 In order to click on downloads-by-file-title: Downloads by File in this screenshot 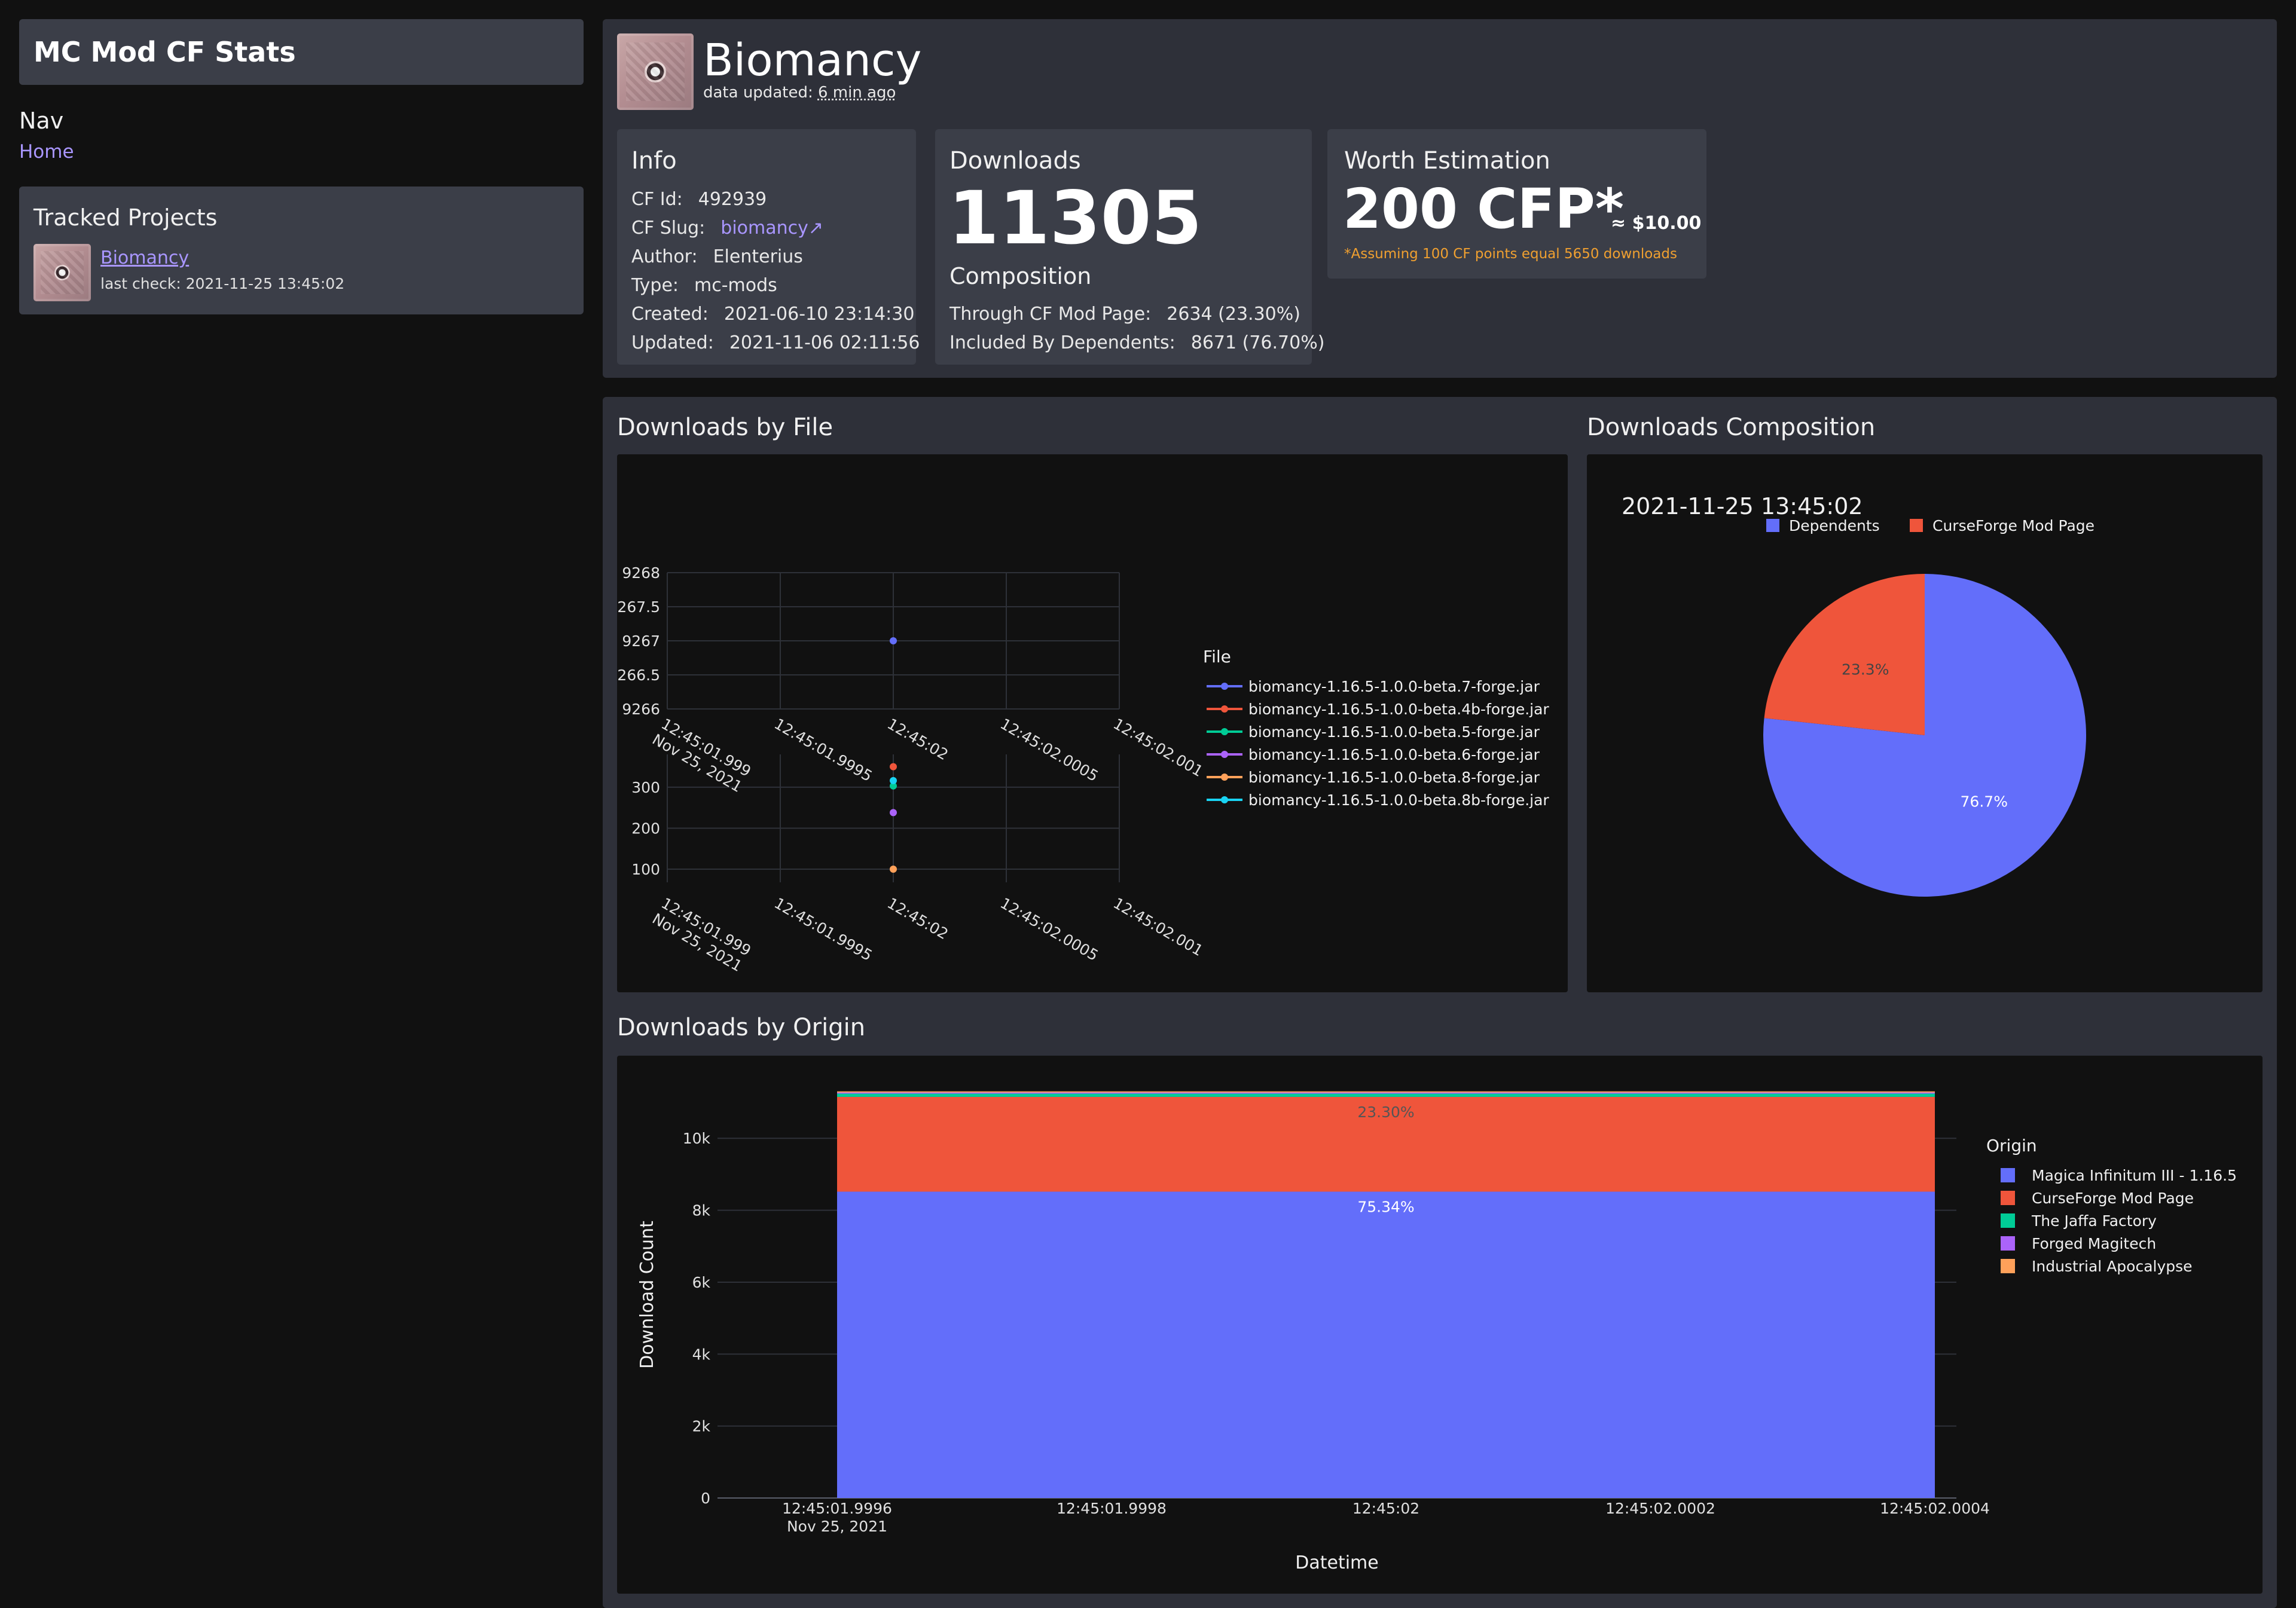, I will do `click(725, 427)`.